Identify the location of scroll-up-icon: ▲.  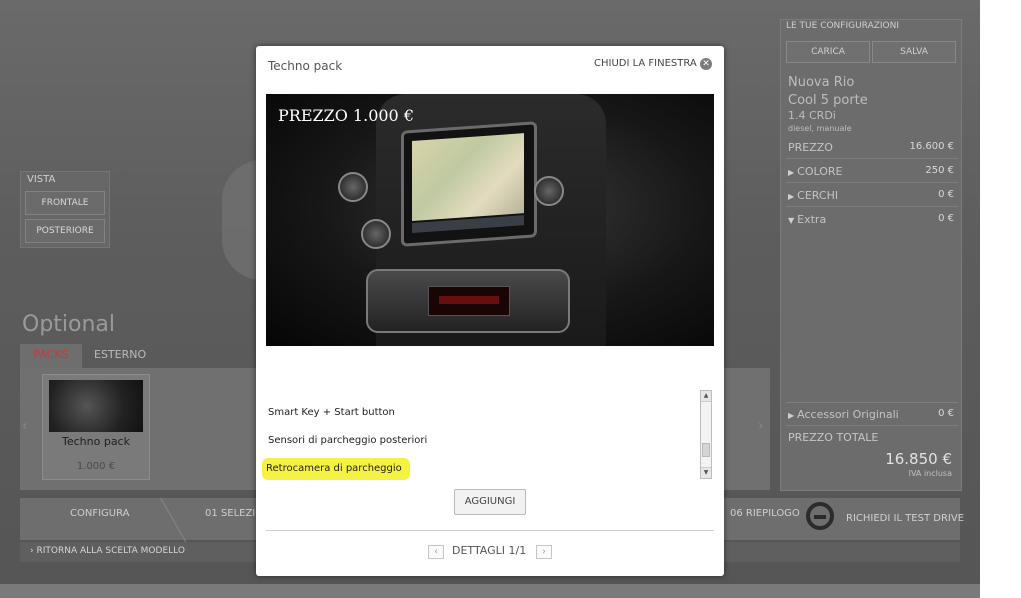
(706, 396).